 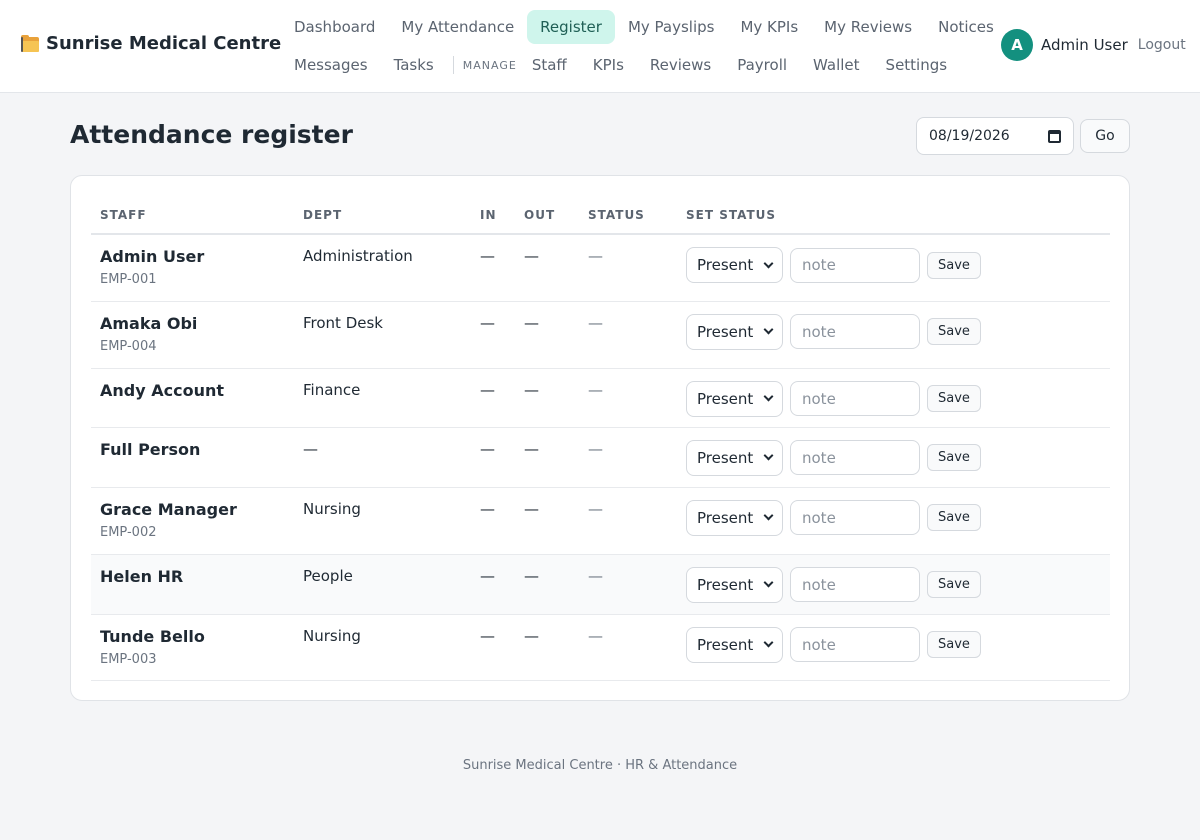 What do you see at coordinates (197, 449) in the screenshot?
I see `staff-name: Full Person` at bounding box center [197, 449].